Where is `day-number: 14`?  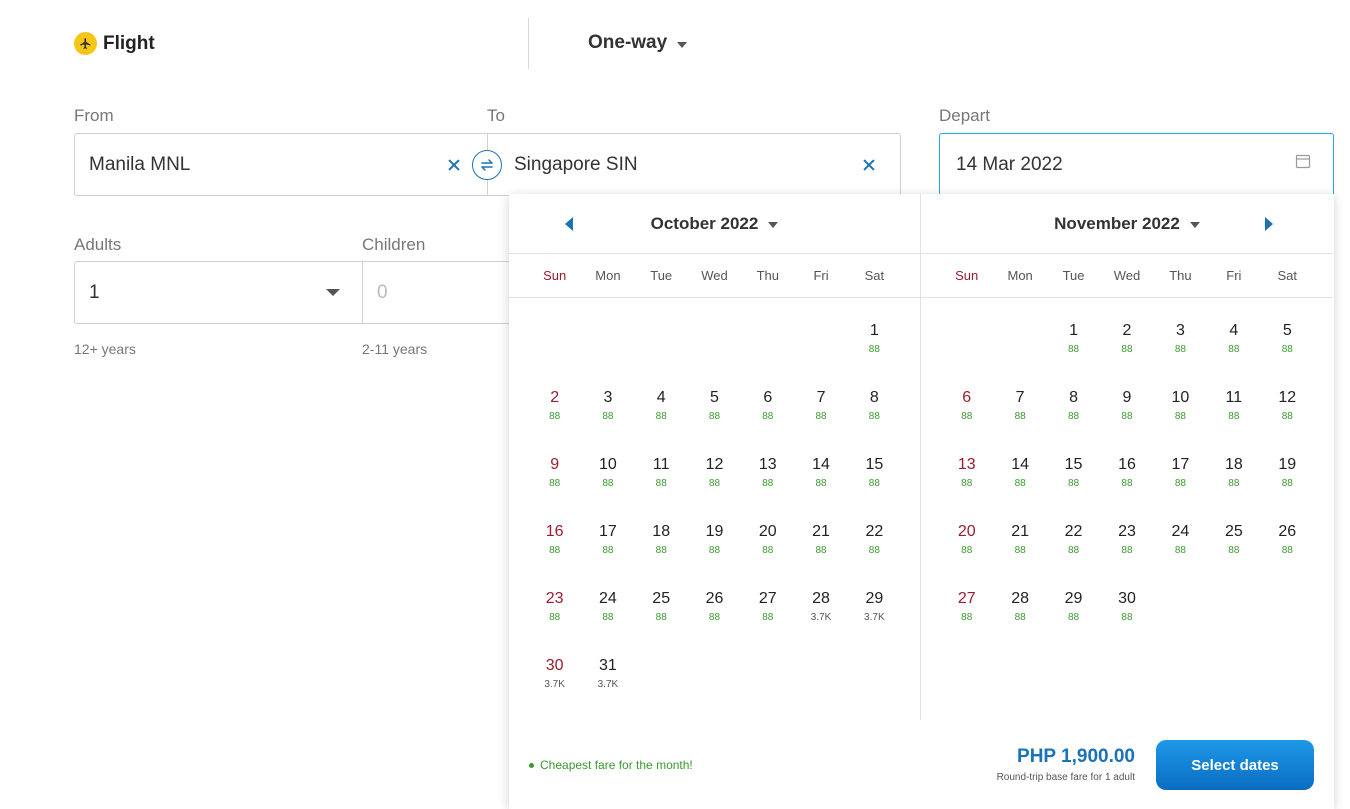 day-number: 14 is located at coordinates (821, 464).